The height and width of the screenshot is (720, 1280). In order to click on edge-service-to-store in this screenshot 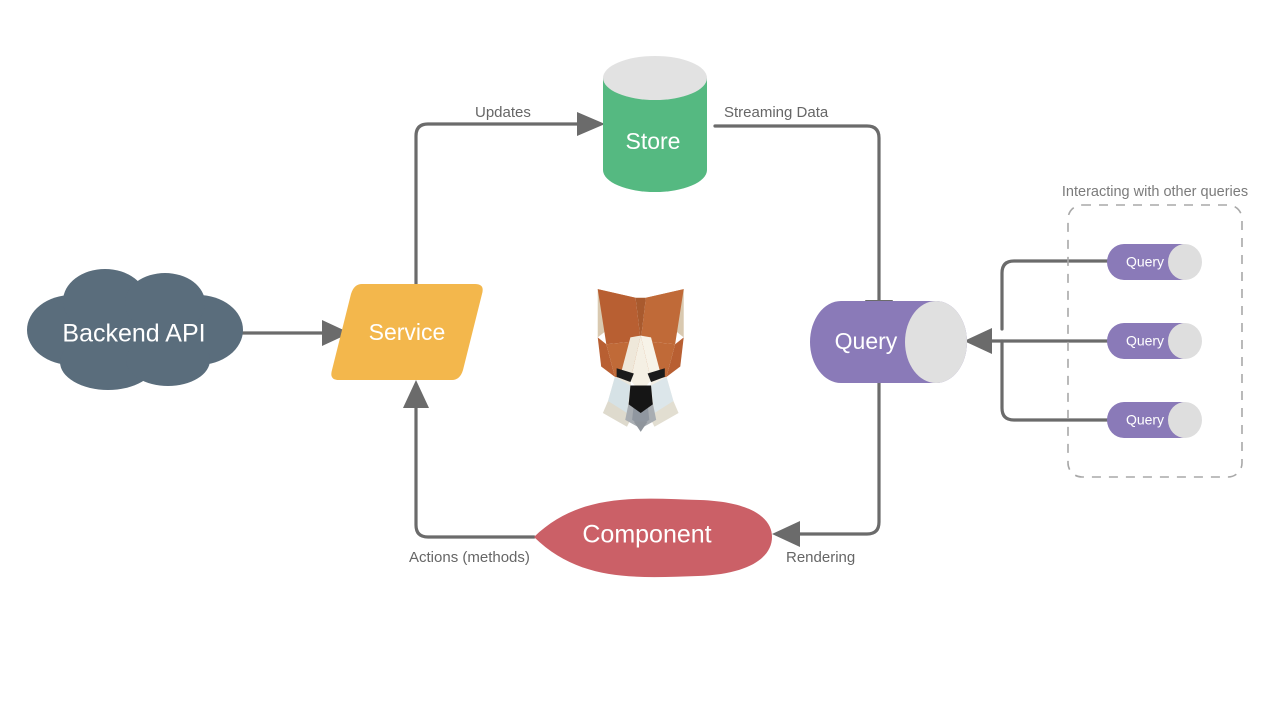, I will do `click(509, 203)`.